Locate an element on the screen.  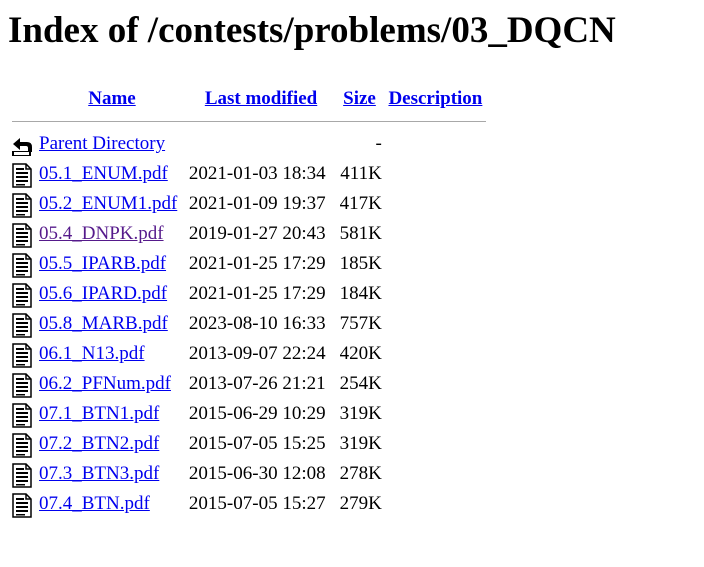
file-row: 06.2_PFNum.pdf 2013-07-26 21:21 254K is located at coordinates (248, 384).